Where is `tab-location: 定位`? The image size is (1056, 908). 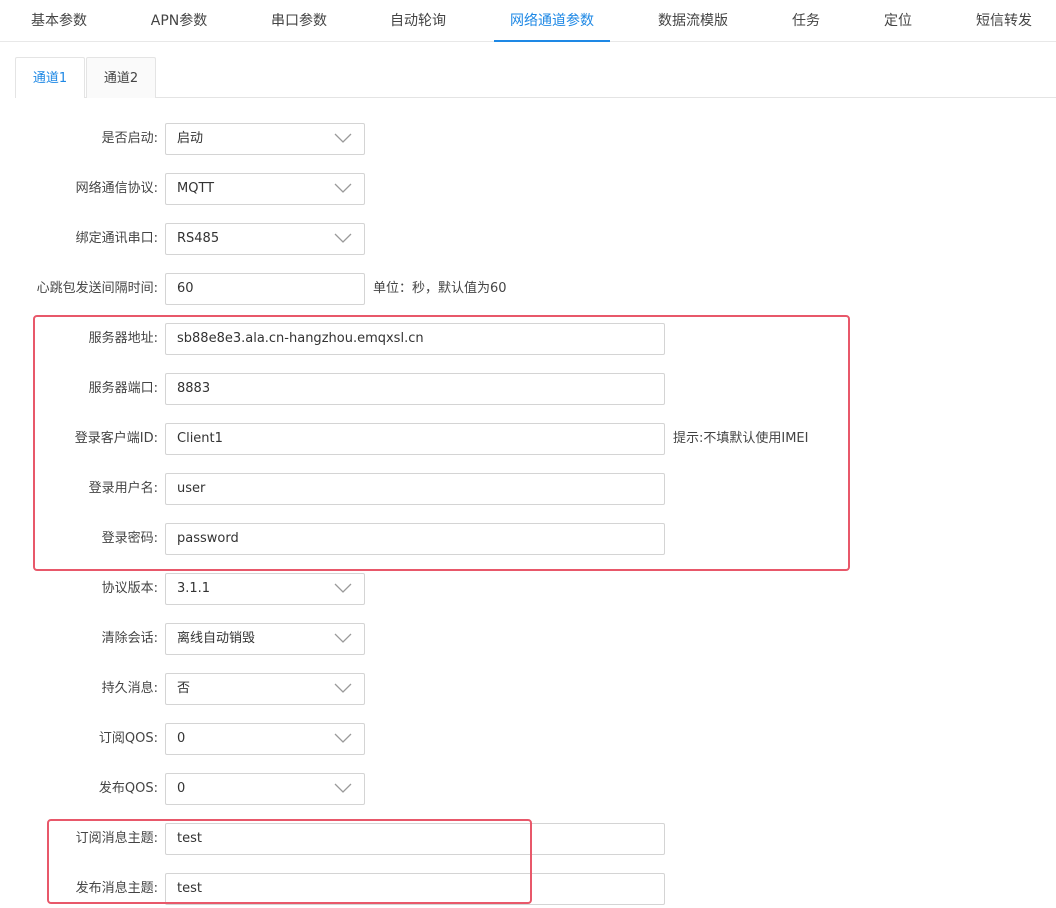
tab-location: 定位 is located at coordinates (898, 20).